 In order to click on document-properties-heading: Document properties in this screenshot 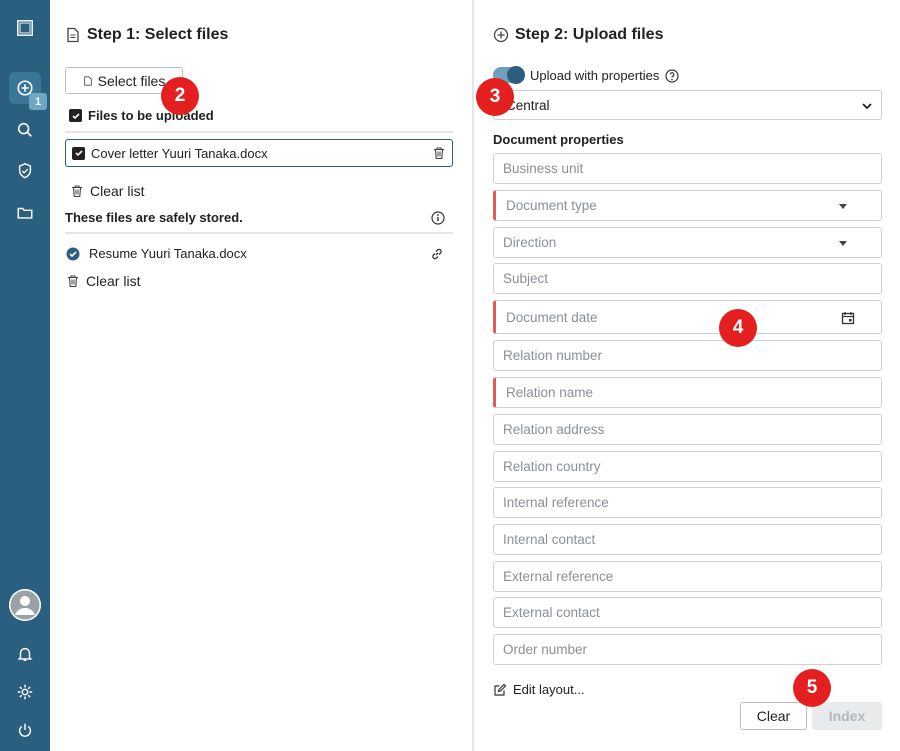, I will do `click(558, 139)`.